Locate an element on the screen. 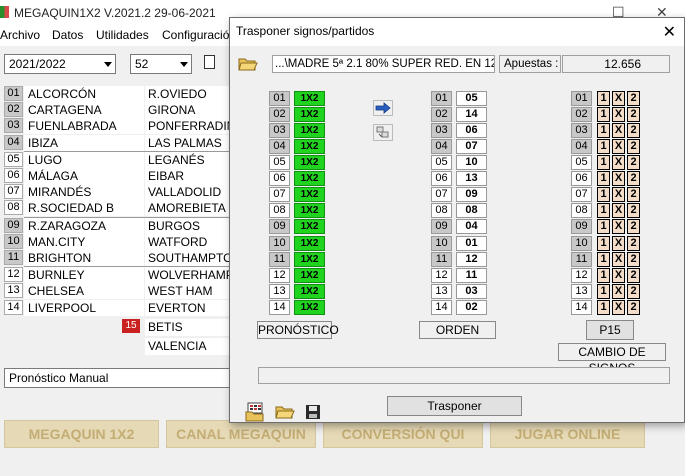 This screenshot has height=476, width=685. orden-cell: 01 is located at coordinates (471, 243).